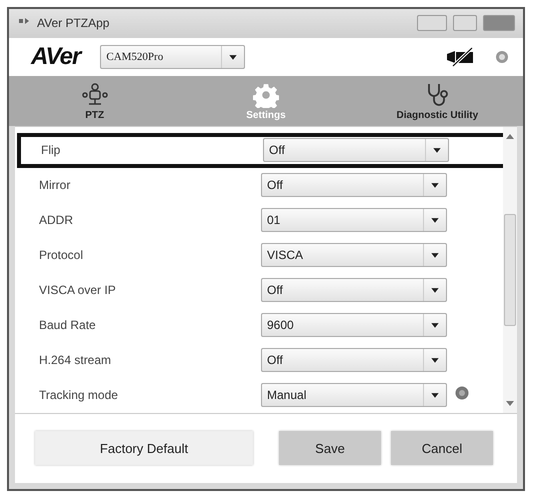  Describe the element at coordinates (442, 448) in the screenshot. I see `action-button: Cancel` at that location.